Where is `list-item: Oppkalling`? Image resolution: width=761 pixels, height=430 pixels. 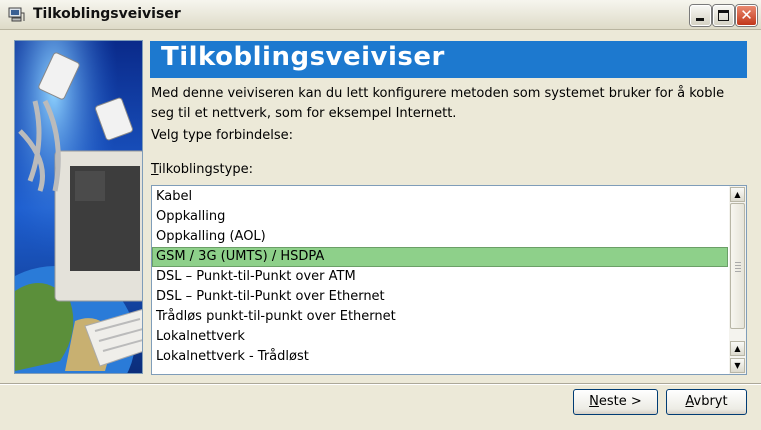
list-item: Oppkalling is located at coordinates (440, 217).